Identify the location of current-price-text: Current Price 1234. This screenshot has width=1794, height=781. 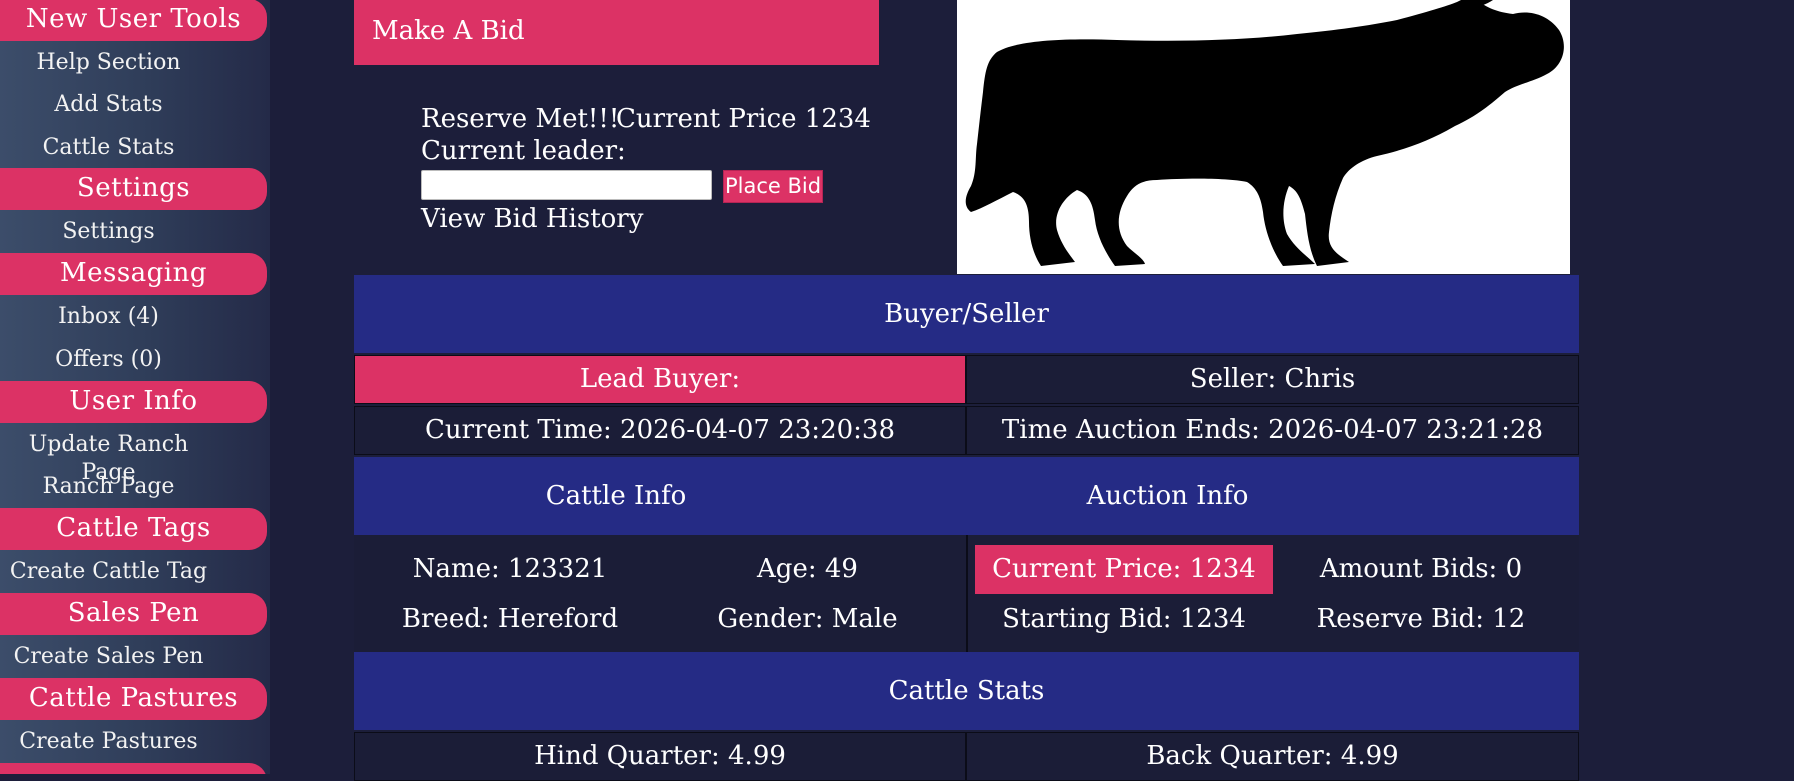
(743, 119).